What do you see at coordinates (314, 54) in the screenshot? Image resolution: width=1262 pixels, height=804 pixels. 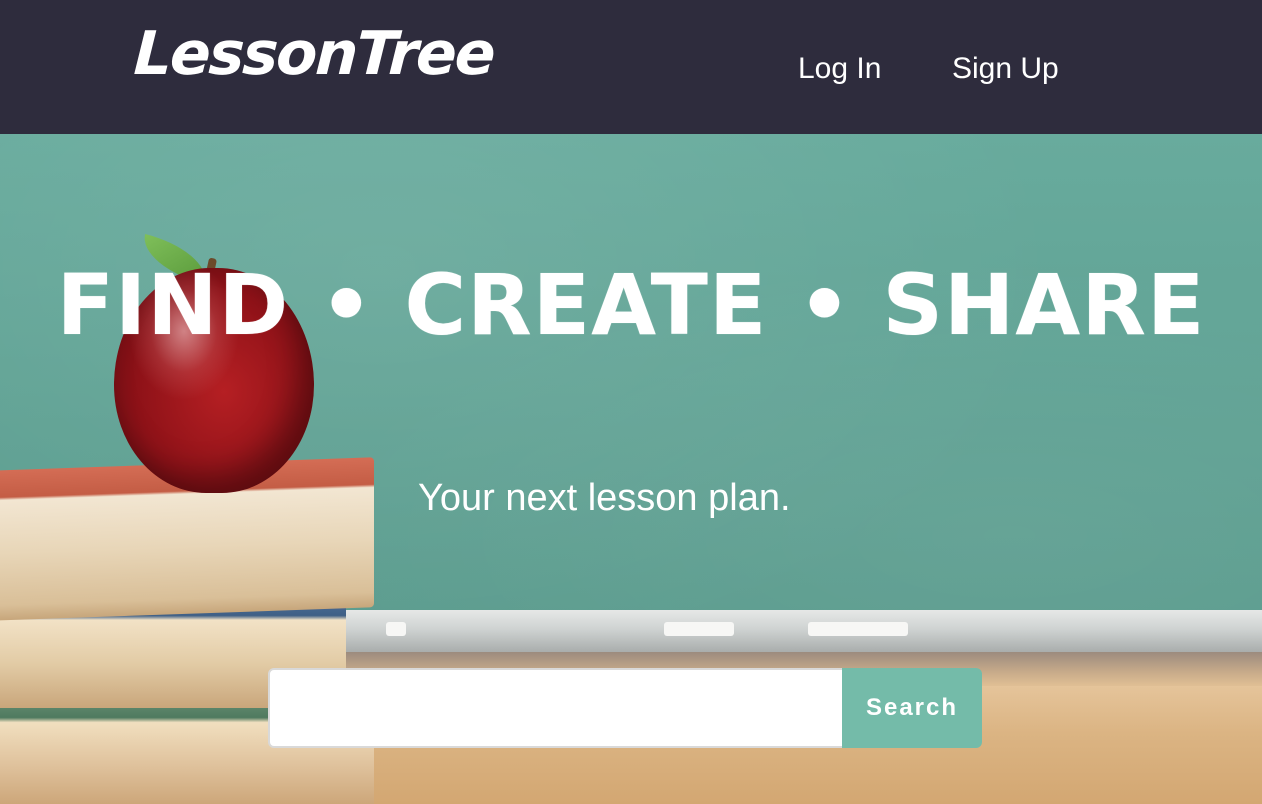 I see `logo: LessonTree` at bounding box center [314, 54].